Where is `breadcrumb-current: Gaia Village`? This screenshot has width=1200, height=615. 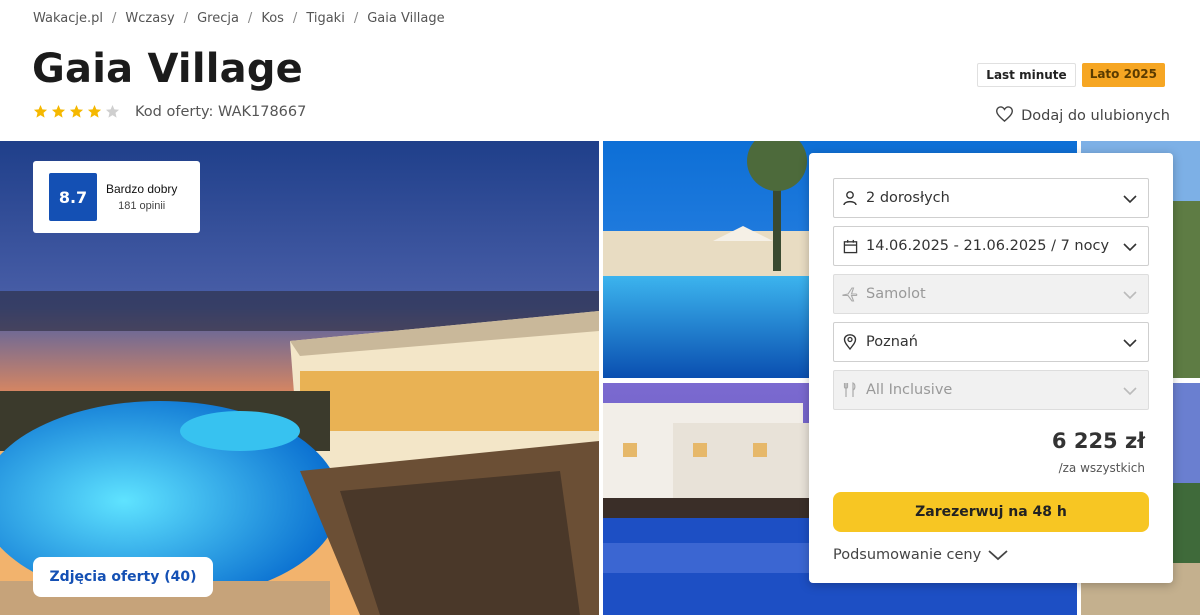 breadcrumb-current: Gaia Village is located at coordinates (406, 18).